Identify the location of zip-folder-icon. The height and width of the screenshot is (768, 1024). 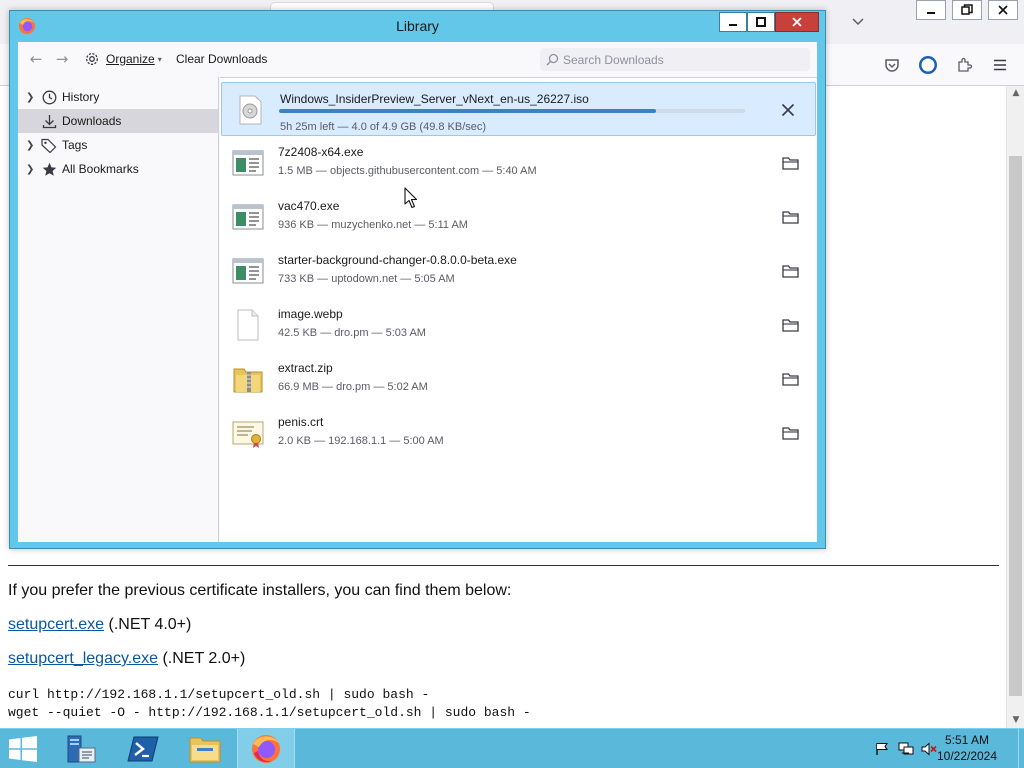
(248, 380).